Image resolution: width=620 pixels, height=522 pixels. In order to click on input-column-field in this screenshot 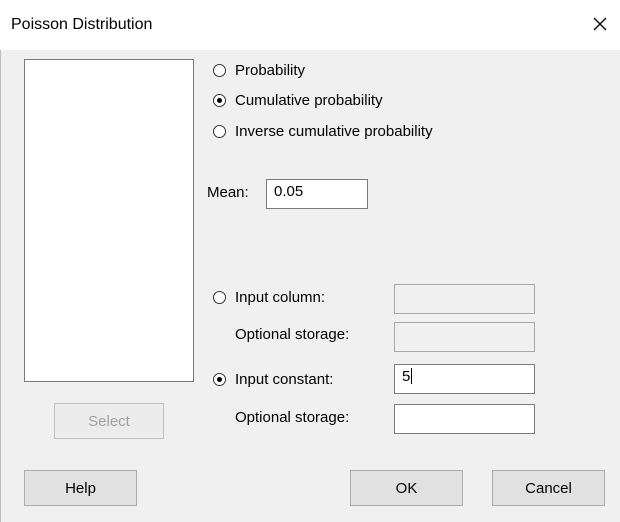, I will do `click(464, 299)`.